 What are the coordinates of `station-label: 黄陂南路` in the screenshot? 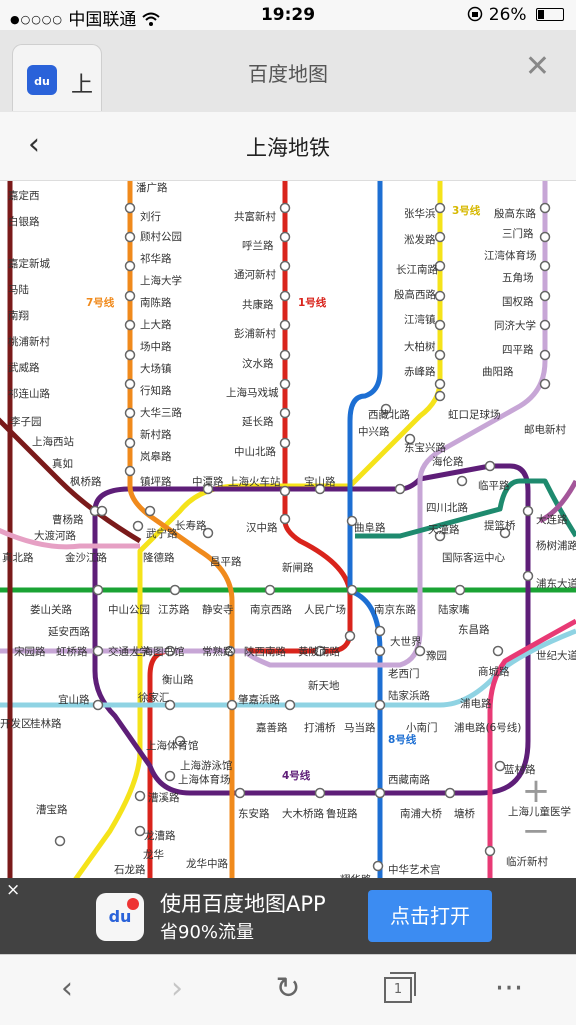 It's located at (319, 651).